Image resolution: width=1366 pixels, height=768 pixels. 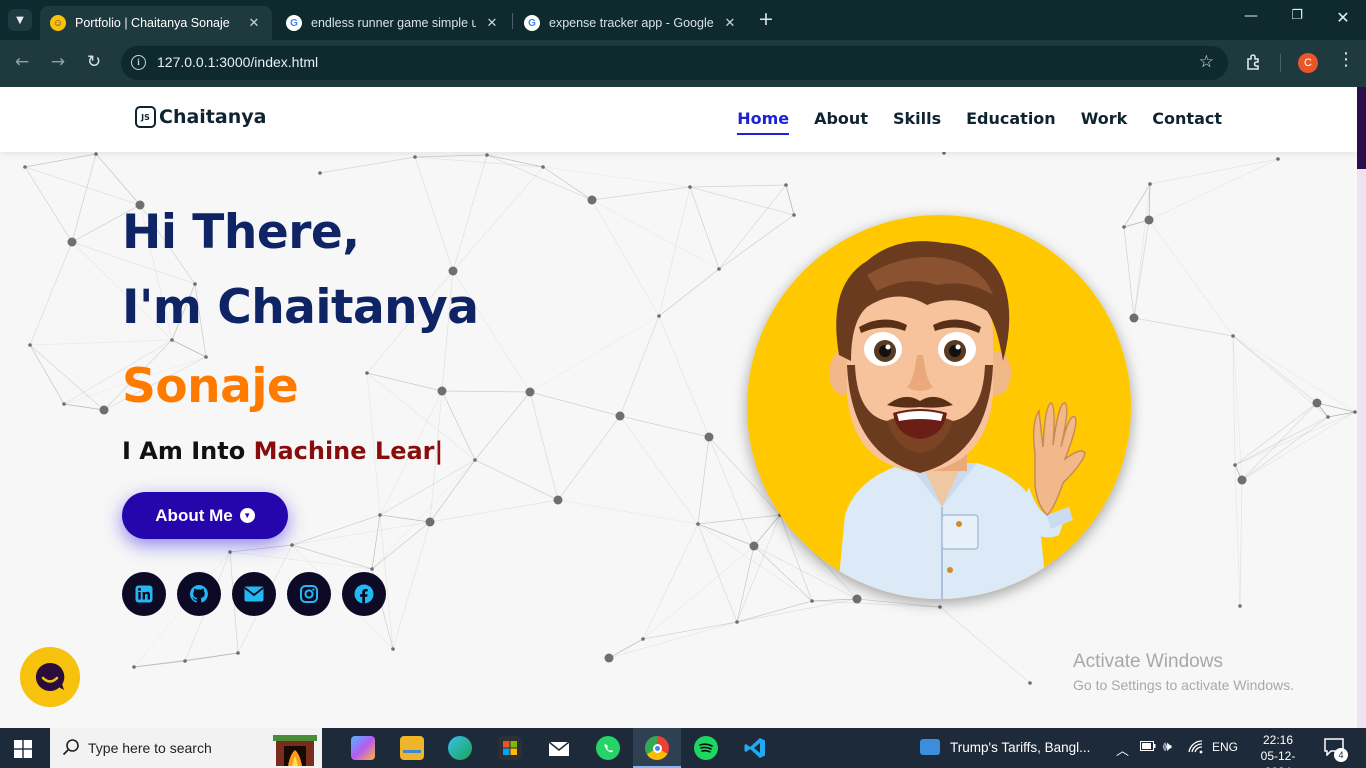 What do you see at coordinates (1278, 750) in the screenshot?
I see `system-clock: 22:16 05-12-2024` at bounding box center [1278, 750].